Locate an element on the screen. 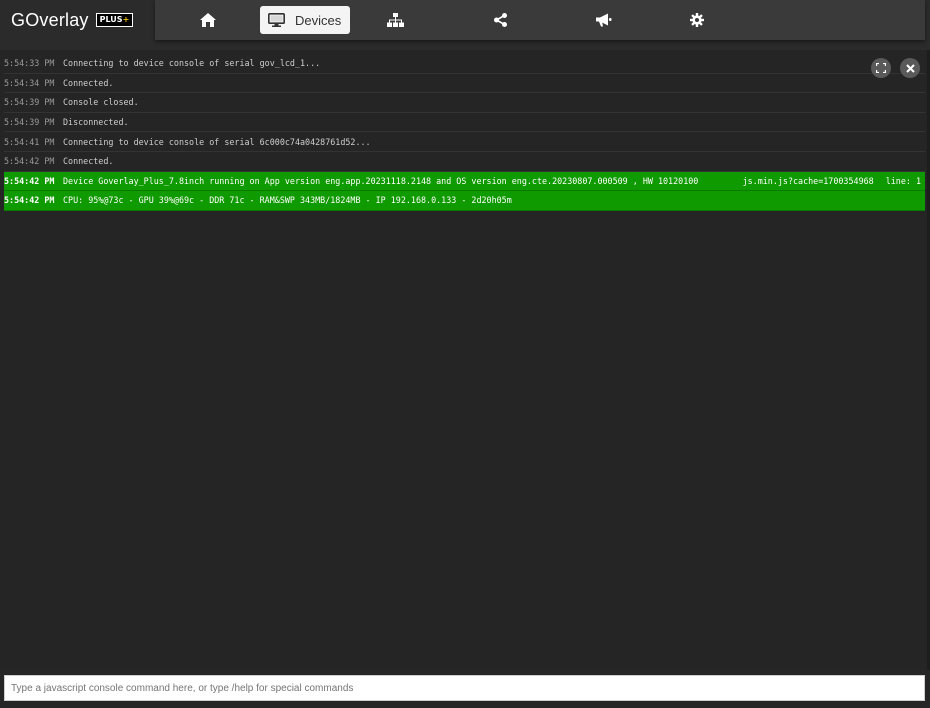 The height and width of the screenshot is (708, 930). nav-devices-label: Devices is located at coordinates (318, 20).